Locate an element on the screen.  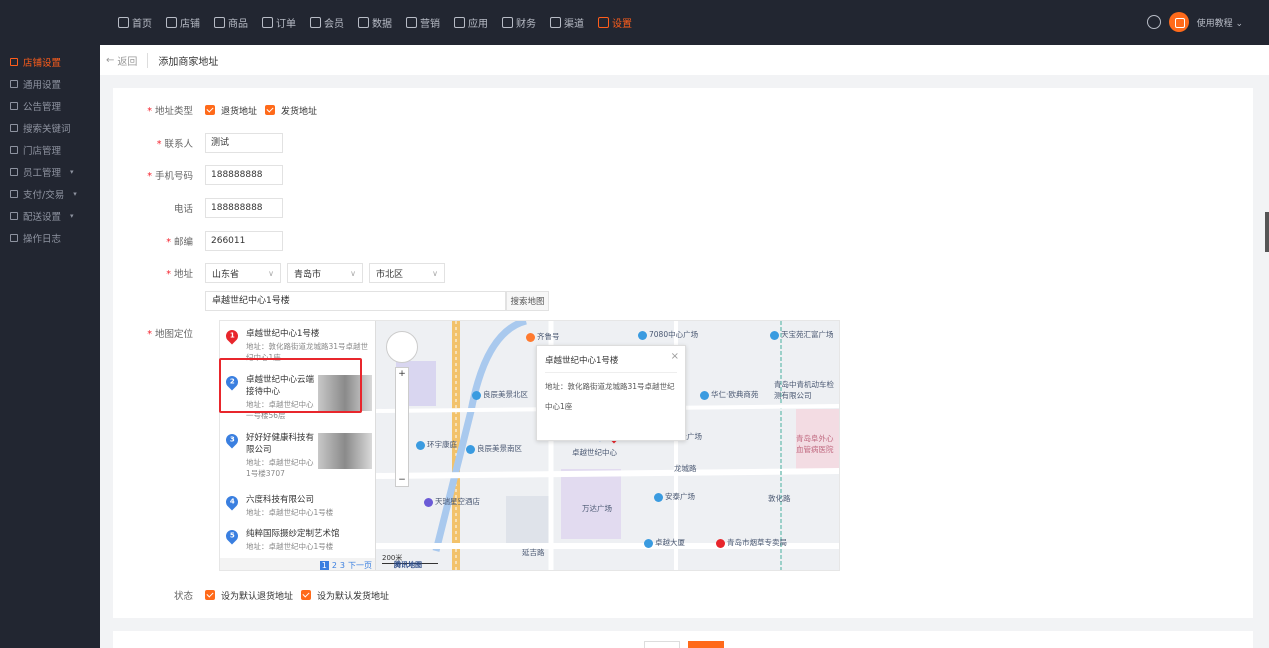
info-title: 卓越世纪中心1号楼 is located at coordinates (611, 363).